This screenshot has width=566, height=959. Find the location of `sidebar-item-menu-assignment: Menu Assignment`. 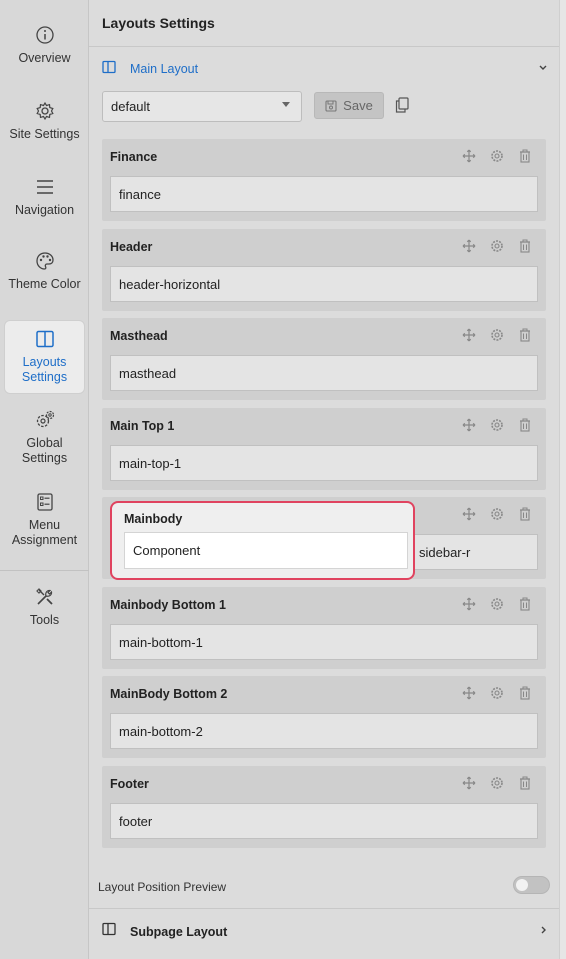

sidebar-item-menu-assignment: Menu Assignment is located at coordinates (44, 520).